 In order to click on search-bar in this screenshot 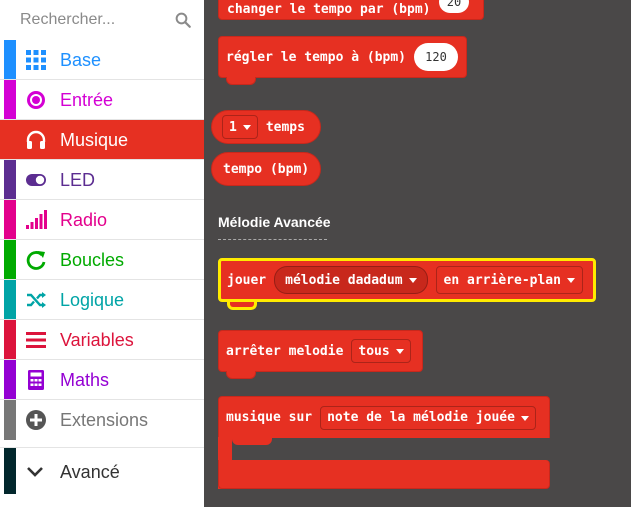, I will do `click(102, 20)`.